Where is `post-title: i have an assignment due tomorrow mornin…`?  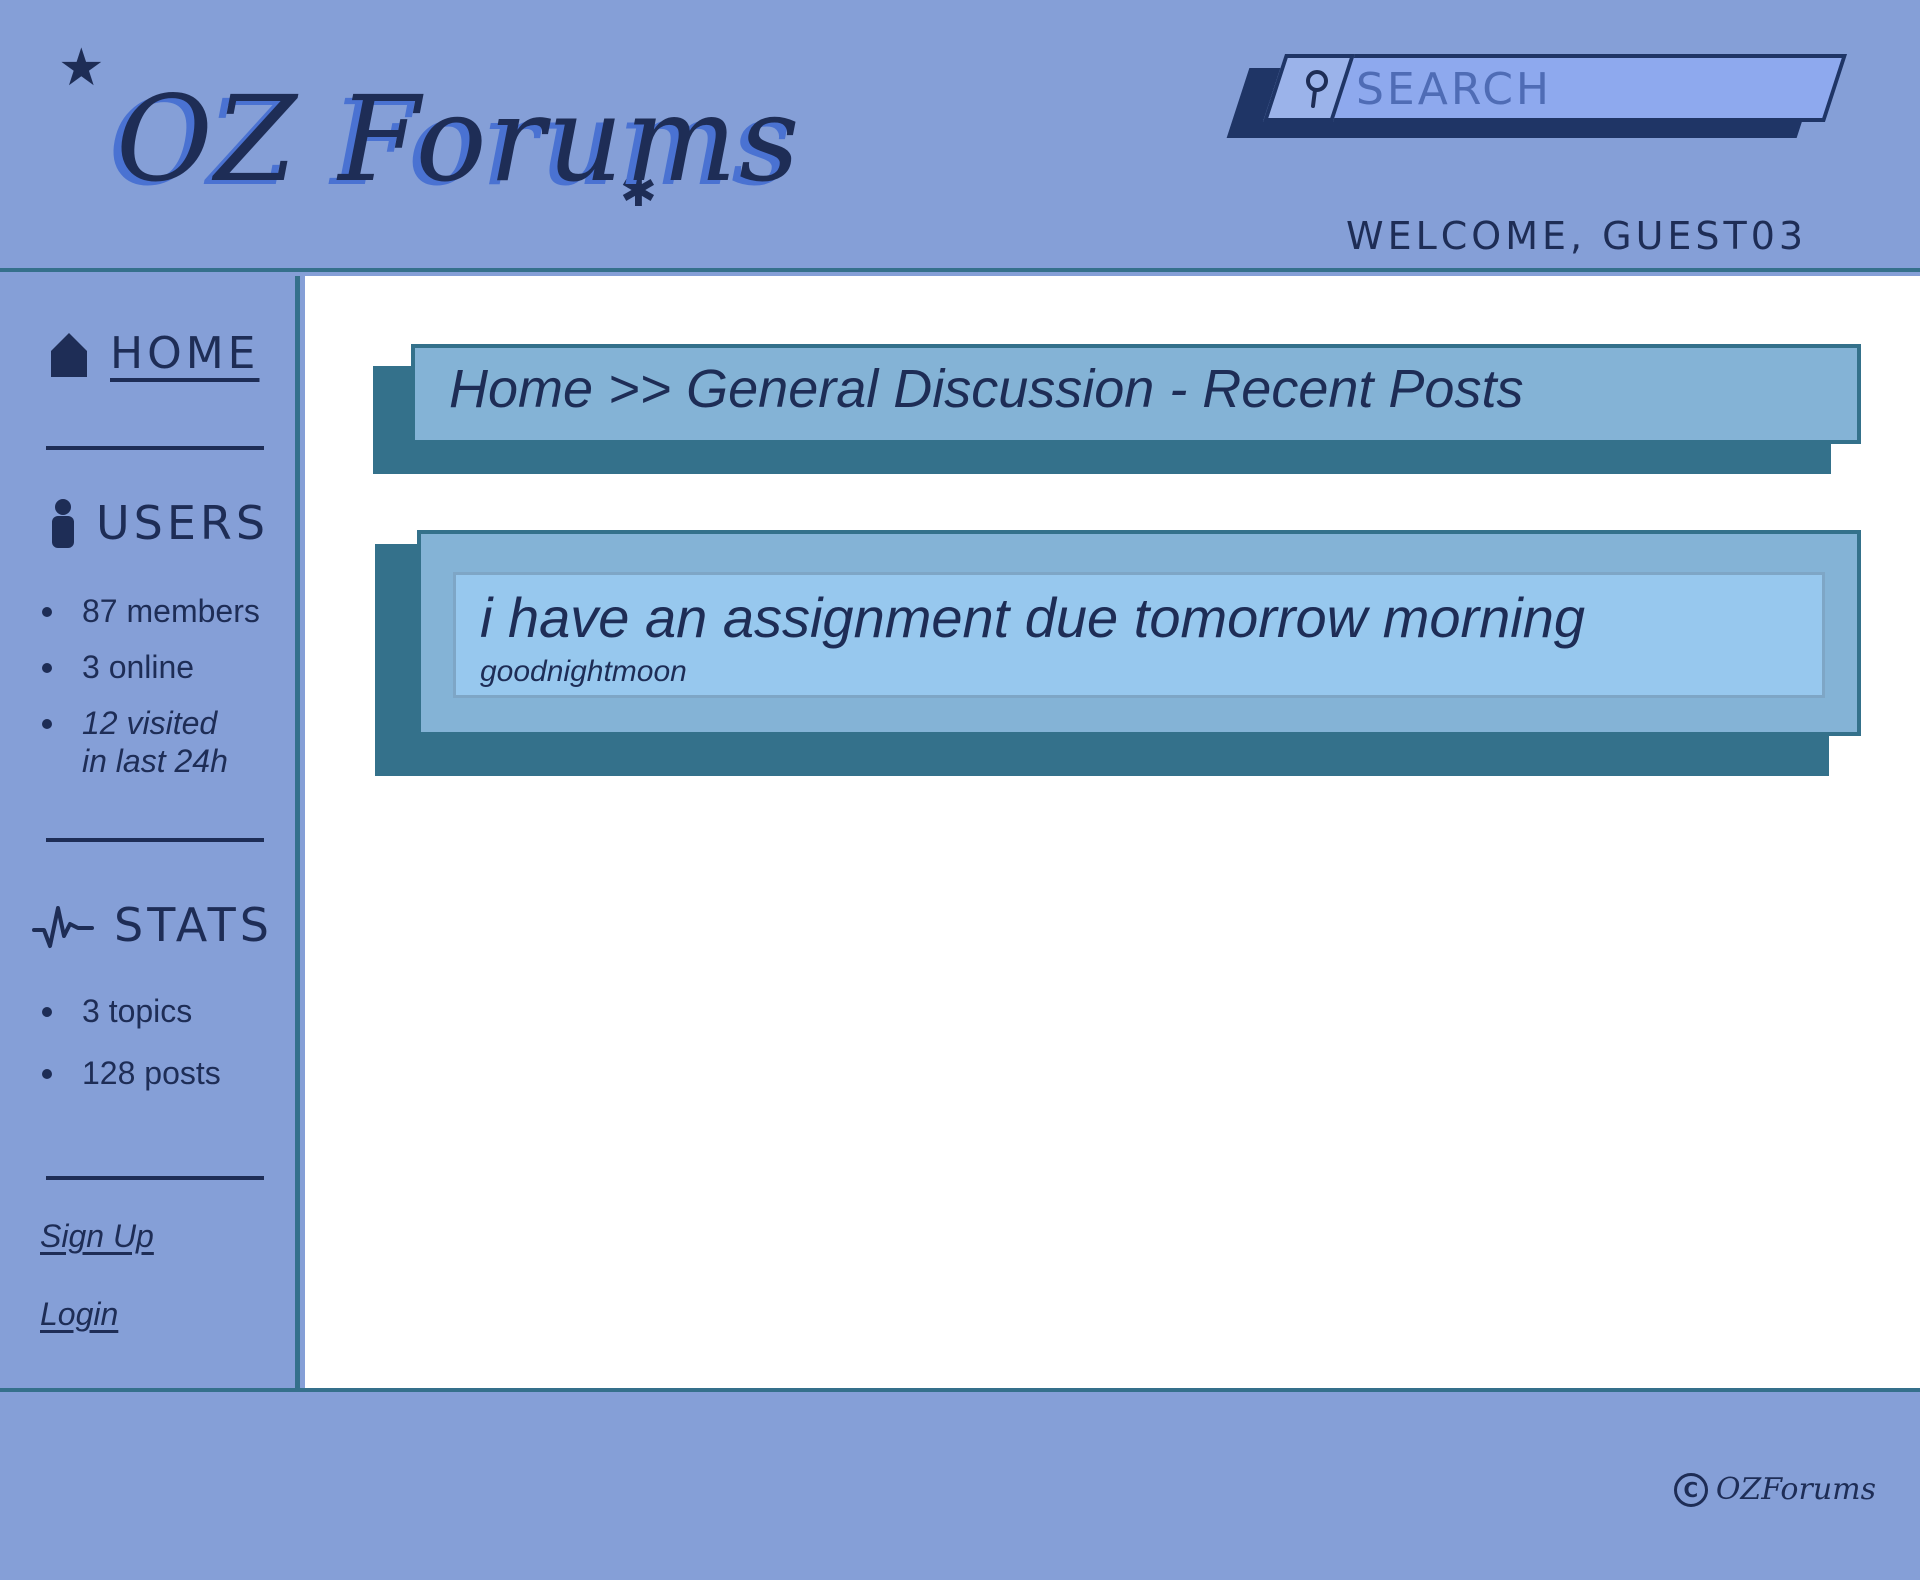
post-title: i have an assignment due tomorrow mornin… is located at coordinates (1032, 617).